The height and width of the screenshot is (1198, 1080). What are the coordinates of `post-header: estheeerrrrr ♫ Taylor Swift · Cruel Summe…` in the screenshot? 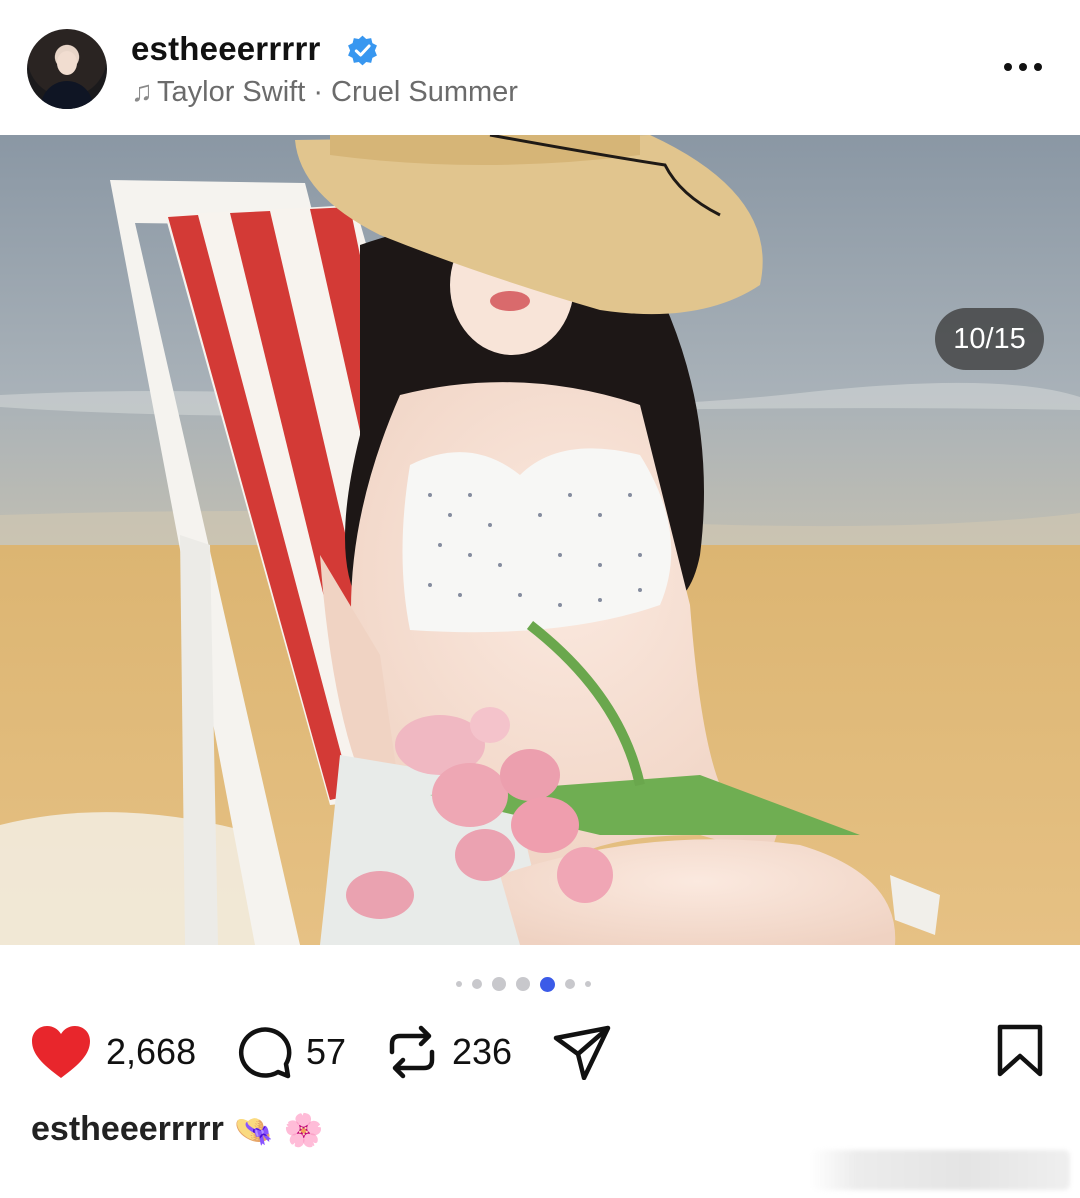 It's located at (540, 67).